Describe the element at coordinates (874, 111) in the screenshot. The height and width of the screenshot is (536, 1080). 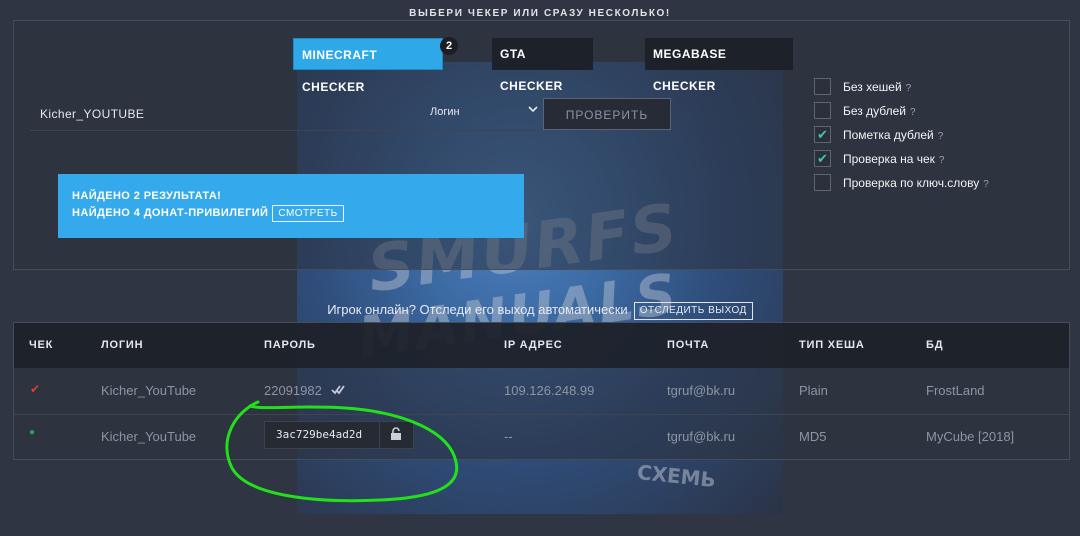
I see `option-label: Без дублей` at that location.